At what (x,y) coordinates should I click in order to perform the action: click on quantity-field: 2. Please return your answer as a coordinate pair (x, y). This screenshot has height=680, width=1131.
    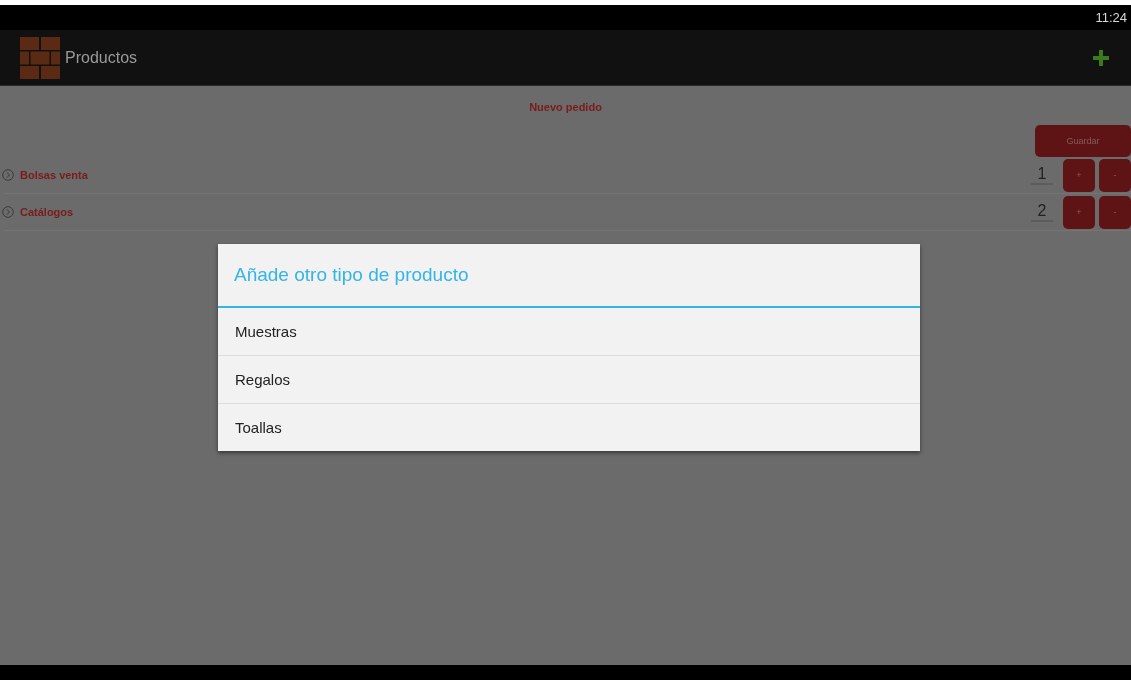
    Looking at the image, I should click on (1042, 212).